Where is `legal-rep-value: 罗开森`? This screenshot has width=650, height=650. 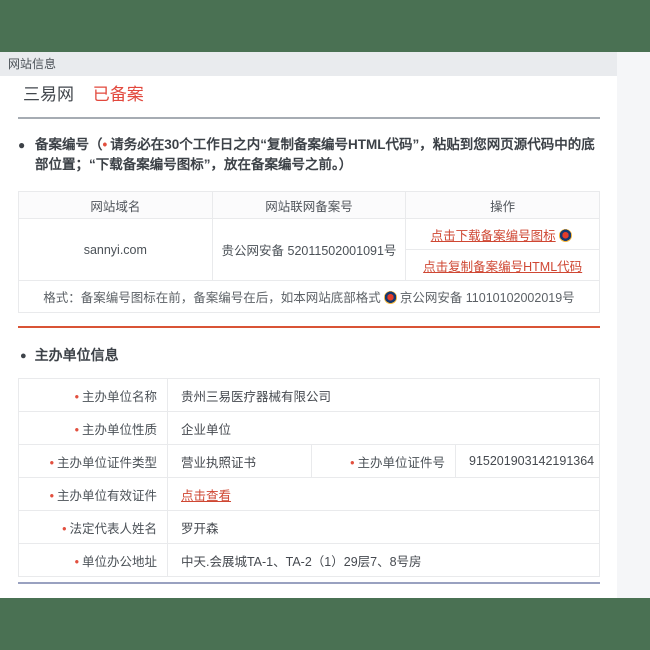
legal-rep-value: 罗开森 is located at coordinates (383, 527).